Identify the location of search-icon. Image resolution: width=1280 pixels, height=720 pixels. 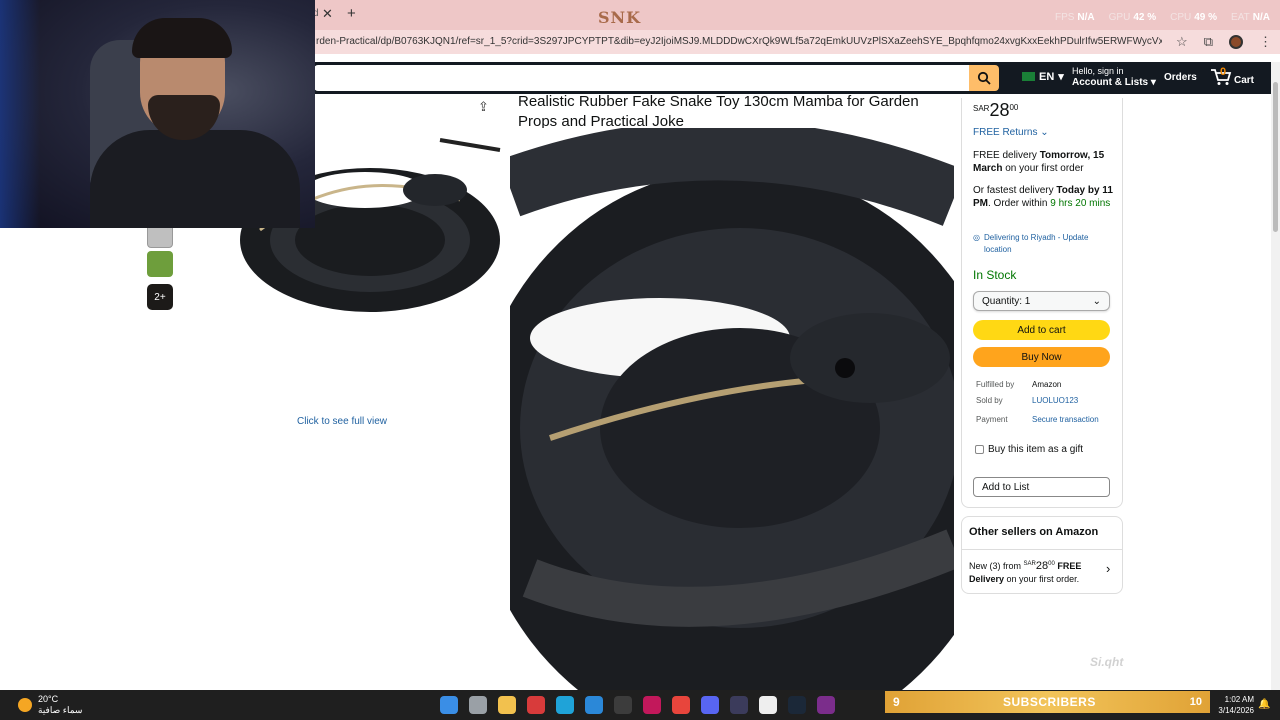
(984, 78).